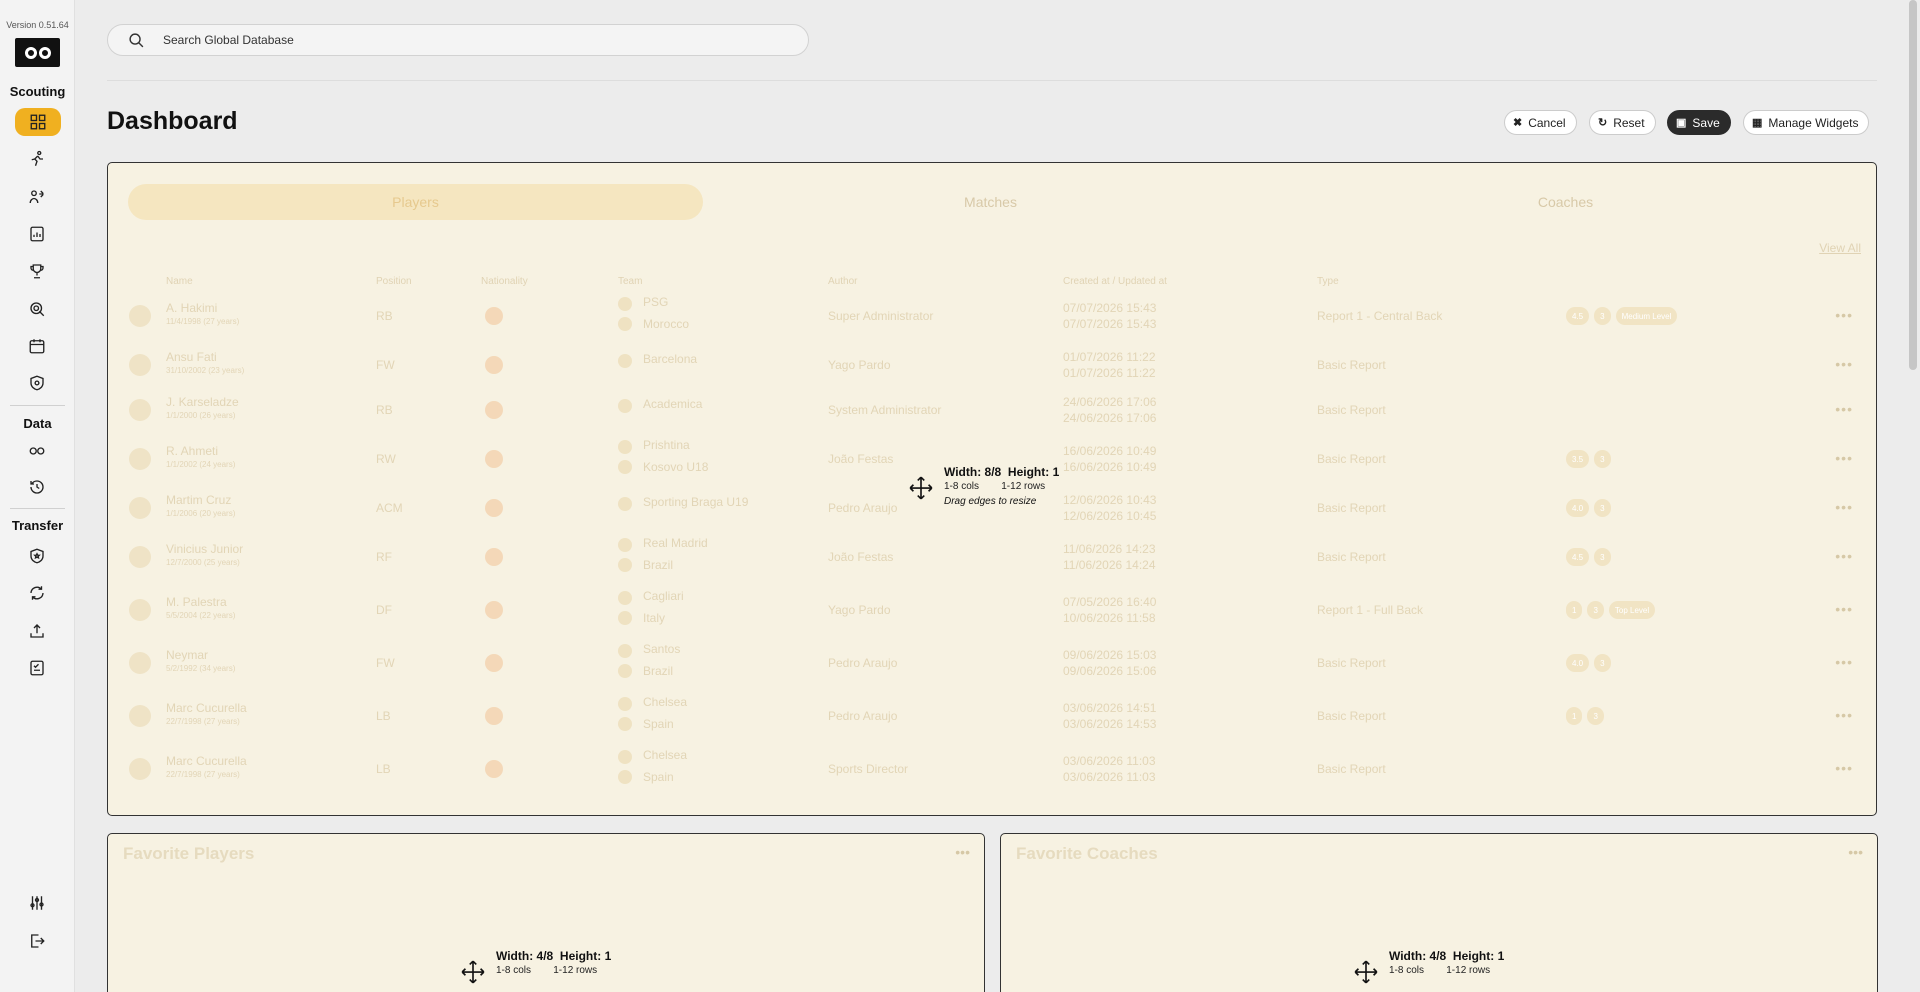  I want to click on player-dob: 22/7/1998 (27 years), so click(203, 721).